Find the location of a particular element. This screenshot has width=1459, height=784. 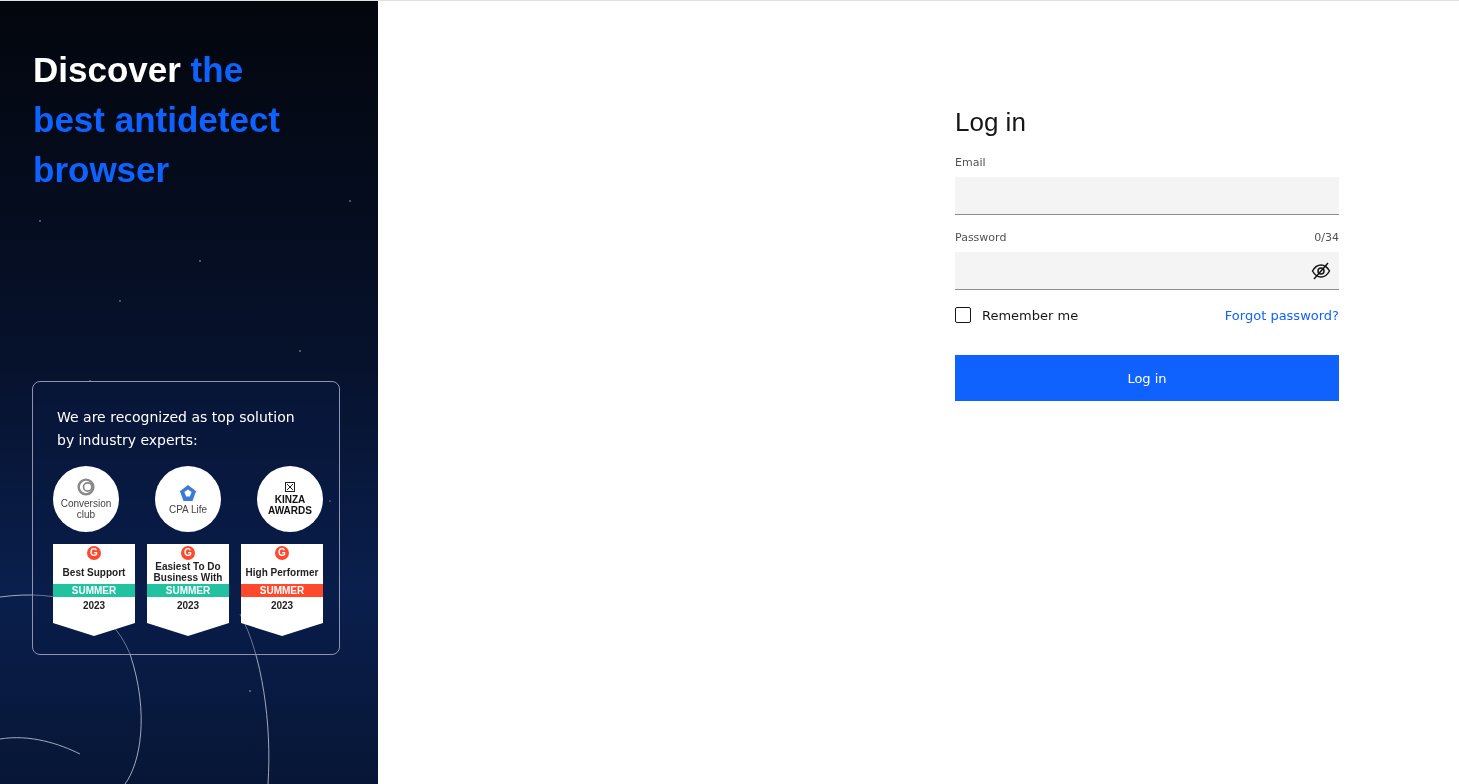

award-badge: G Best Support SUMMER 2023 is located at coordinates (94, 590).